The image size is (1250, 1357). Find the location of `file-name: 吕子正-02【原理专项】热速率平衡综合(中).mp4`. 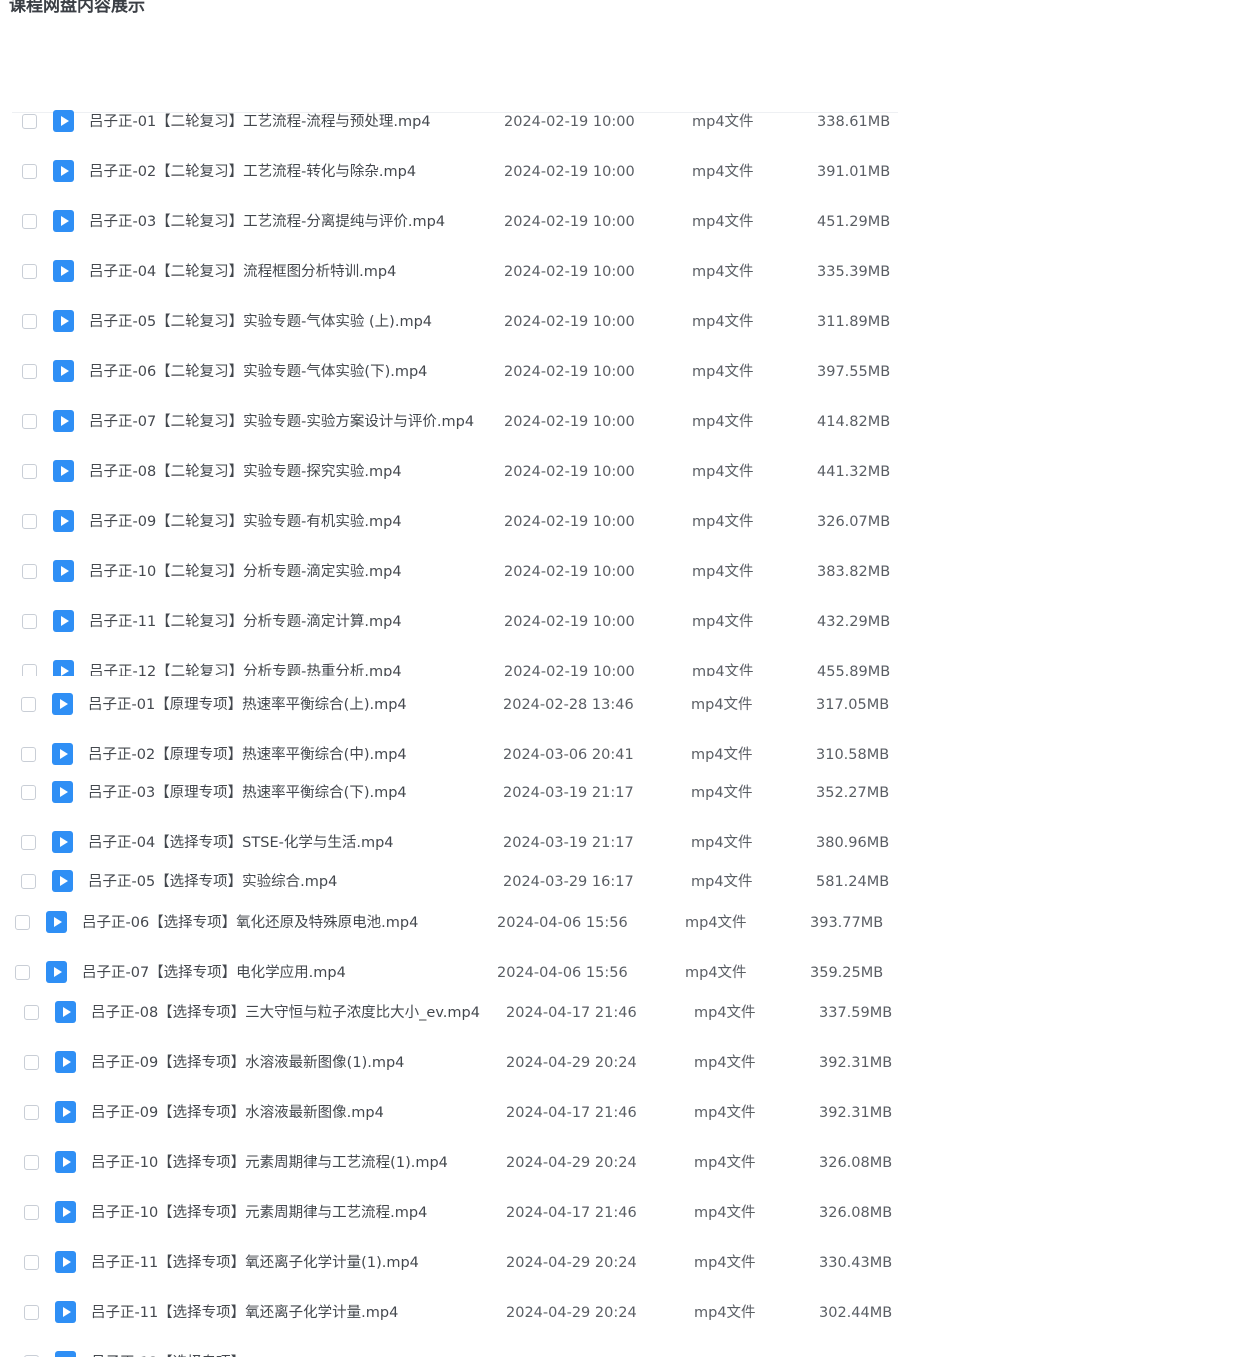

file-name: 吕子正-02【原理专项】热速率平衡综合(中).mp4 is located at coordinates (284, 755).